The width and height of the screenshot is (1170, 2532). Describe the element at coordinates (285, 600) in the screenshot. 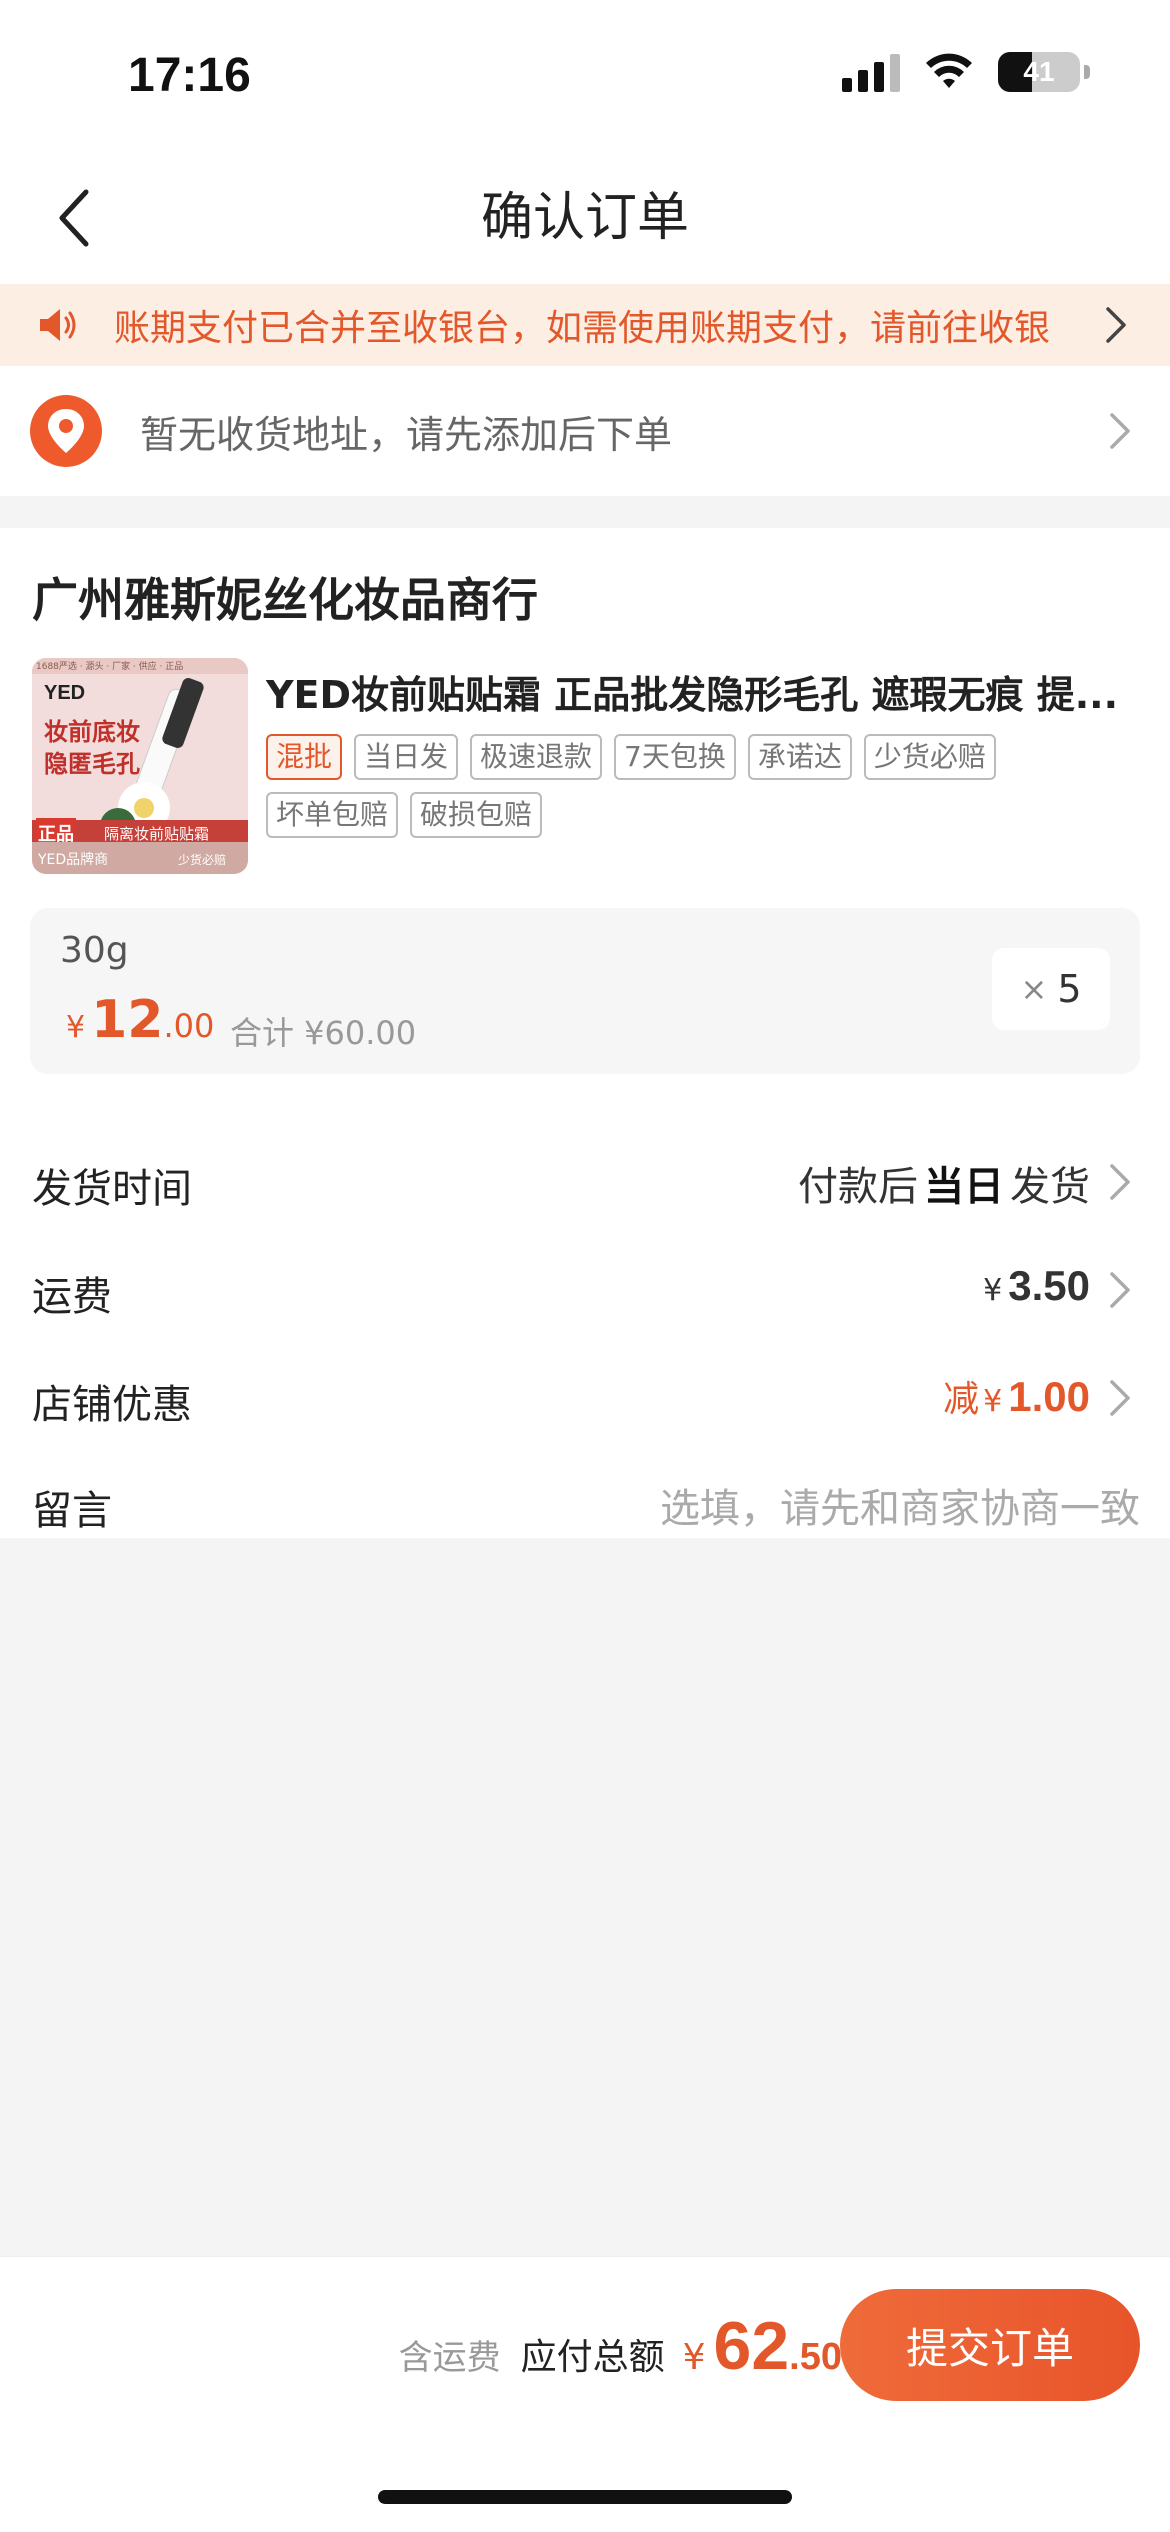

I see `shop-name: 广州雅斯妮丝化妆品商行` at that location.